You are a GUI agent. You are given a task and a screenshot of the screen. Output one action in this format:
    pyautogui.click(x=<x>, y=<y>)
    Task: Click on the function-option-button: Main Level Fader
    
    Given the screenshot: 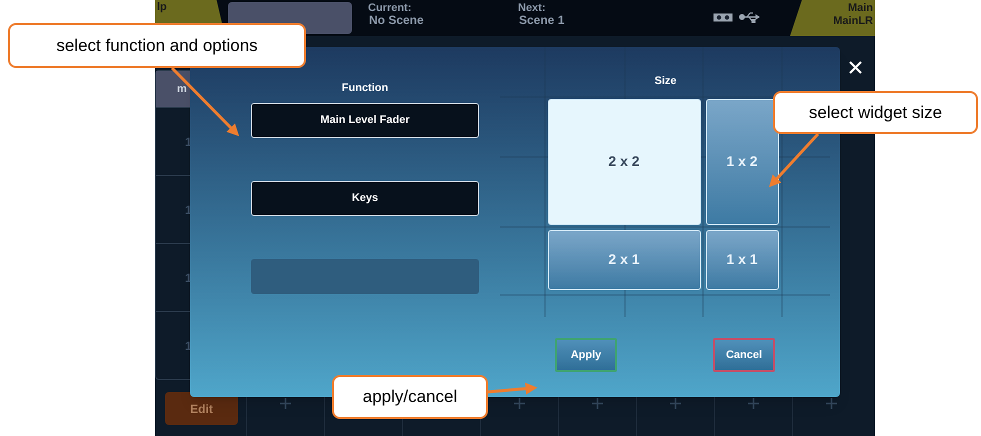 What is the action you would take?
    pyautogui.click(x=365, y=120)
    